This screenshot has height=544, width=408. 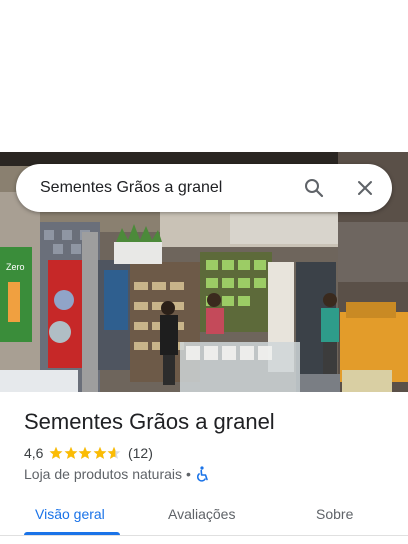 I want to click on category-row: Loja de produtos naturais •, so click(x=117, y=474).